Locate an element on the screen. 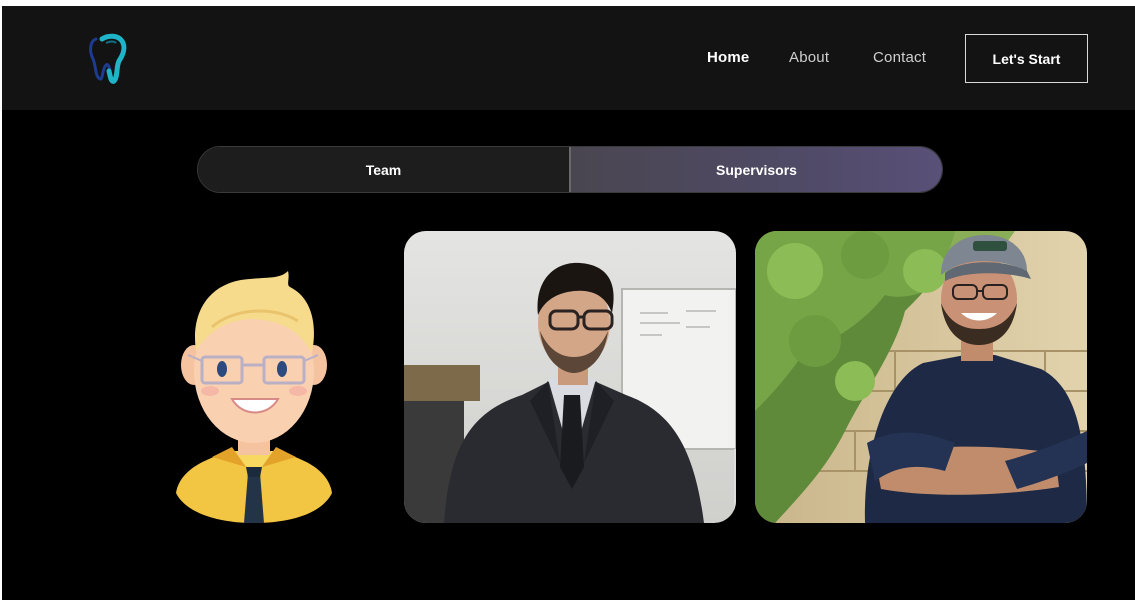 This screenshot has width=1135, height=600. cartoon-avatar-image is located at coordinates (254, 392).